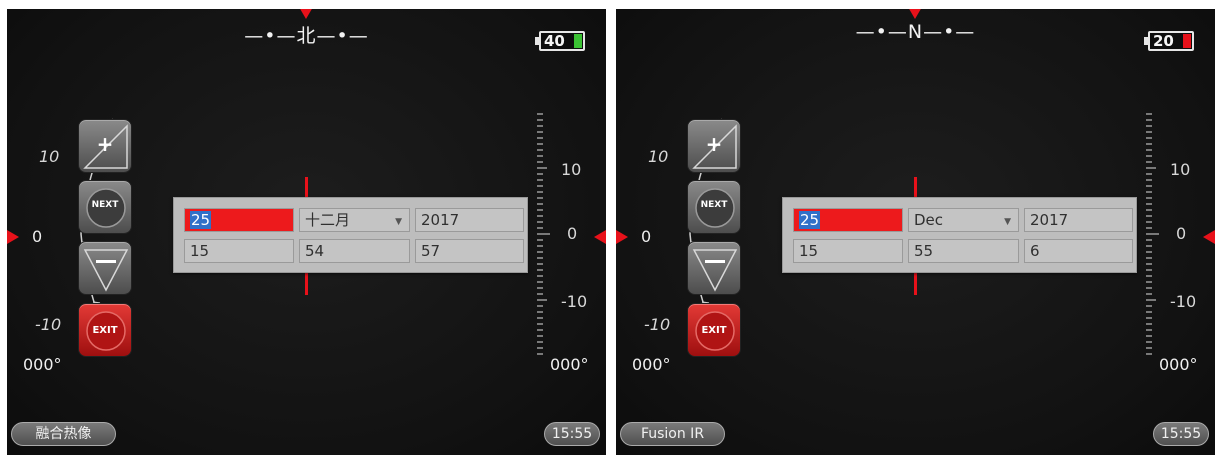 The height and width of the screenshot is (457, 1216). Describe the element at coordinates (963, 251) in the screenshot. I see `minute-field: 55` at that location.